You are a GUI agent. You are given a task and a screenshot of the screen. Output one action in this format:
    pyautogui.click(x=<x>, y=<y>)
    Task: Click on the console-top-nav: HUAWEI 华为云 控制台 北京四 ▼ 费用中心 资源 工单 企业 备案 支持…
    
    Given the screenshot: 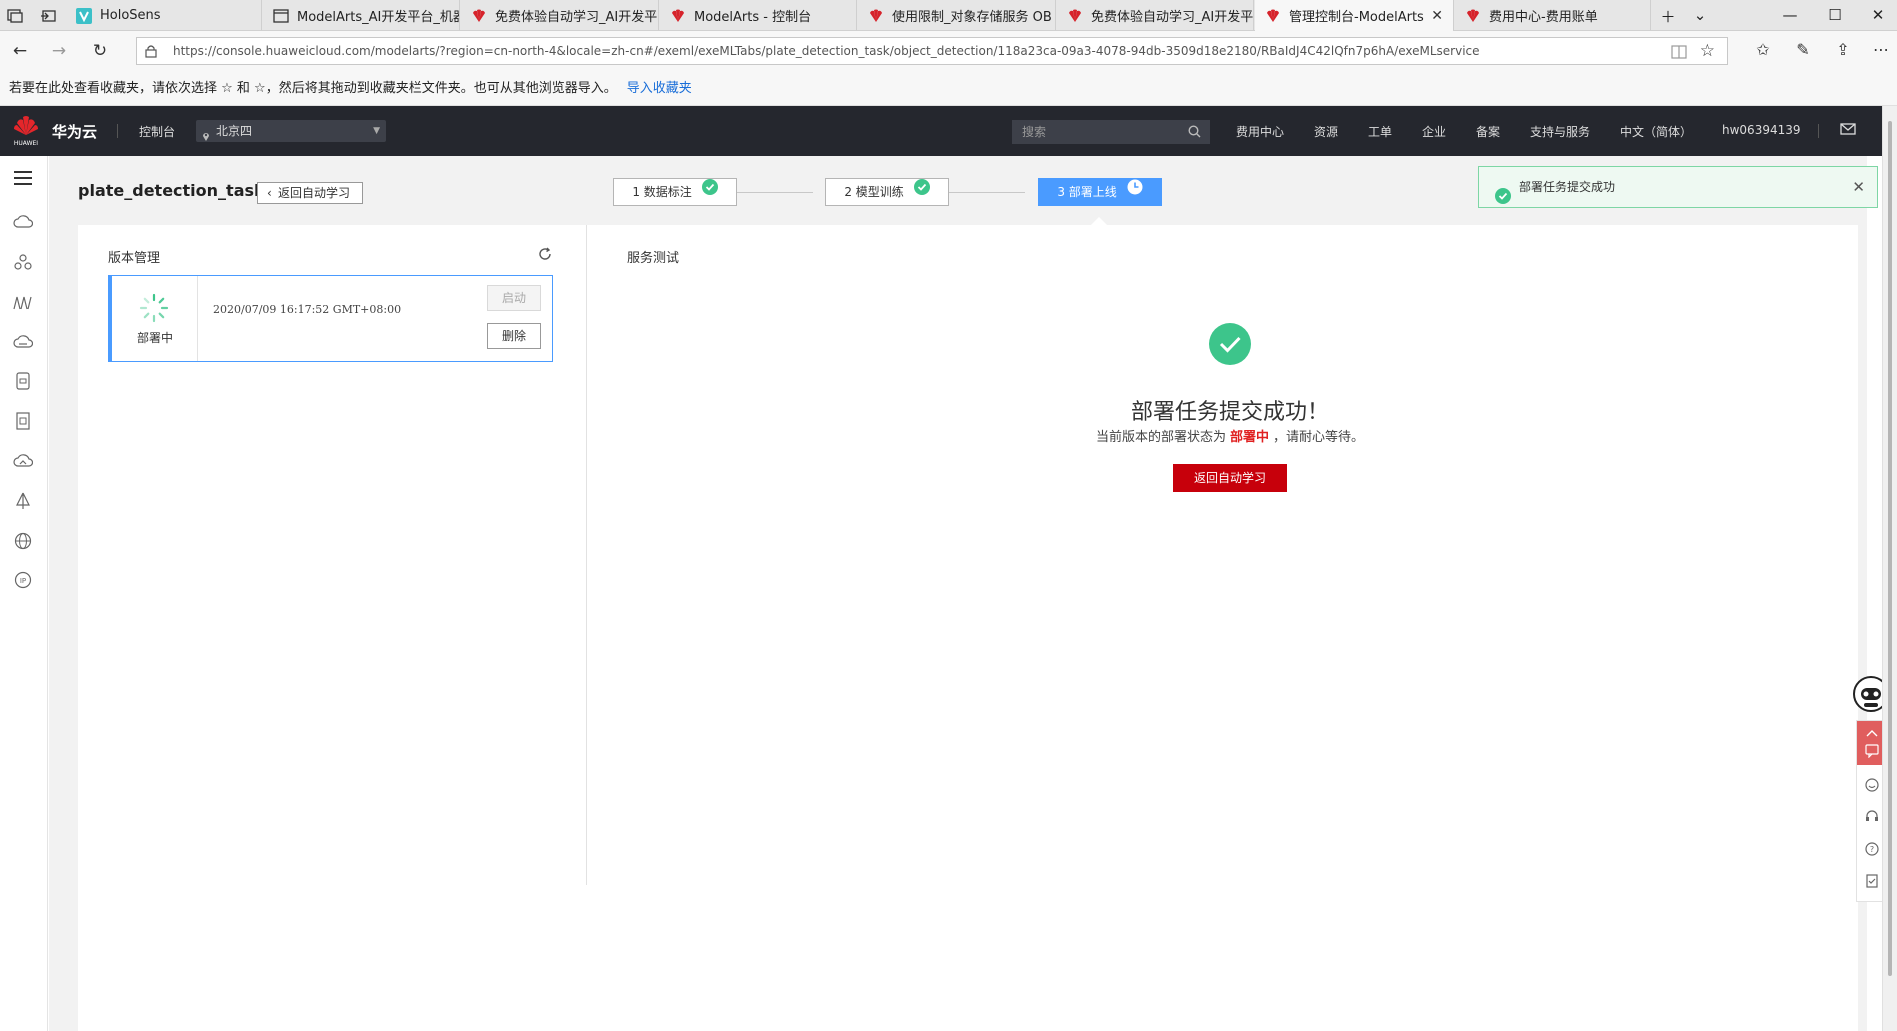 What is the action you would take?
    pyautogui.click(x=941, y=131)
    